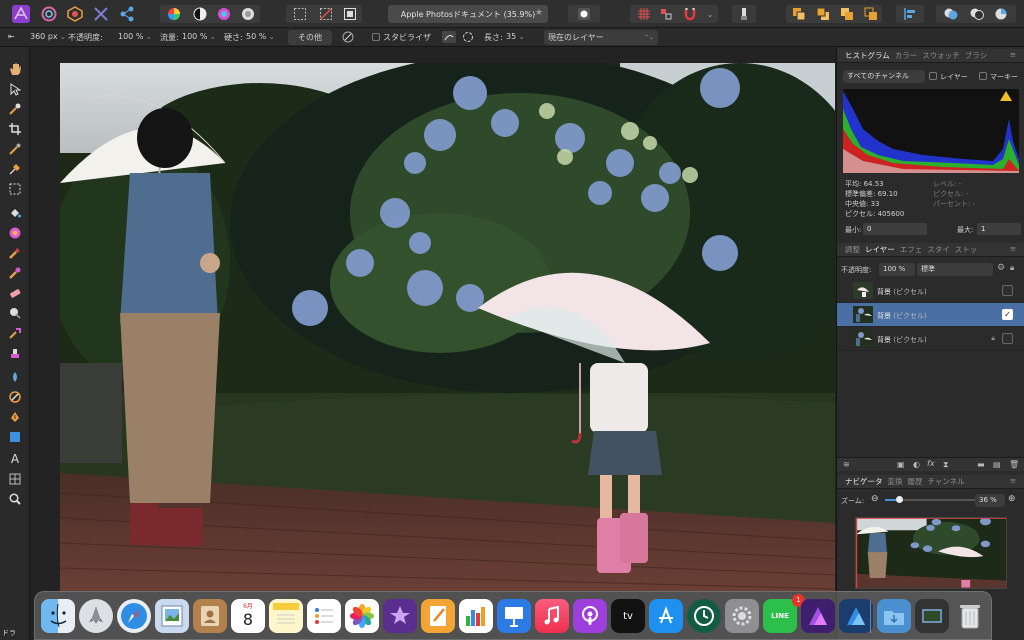 This screenshot has width=1024, height=640. What do you see at coordinates (906, 55) in the screenshot?
I see `tab-color: カラー` at bounding box center [906, 55].